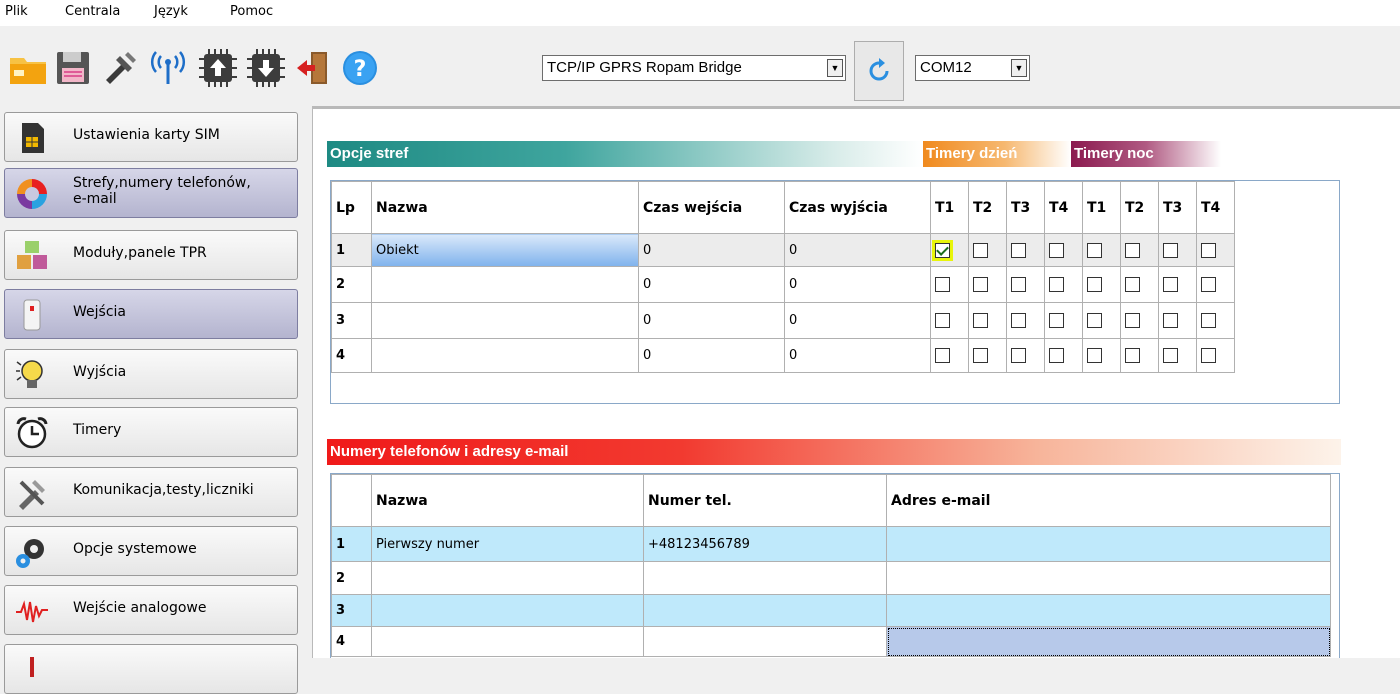 The height and width of the screenshot is (694, 1400). What do you see at coordinates (32, 194) in the screenshot?
I see `pie-chart-icon` at bounding box center [32, 194].